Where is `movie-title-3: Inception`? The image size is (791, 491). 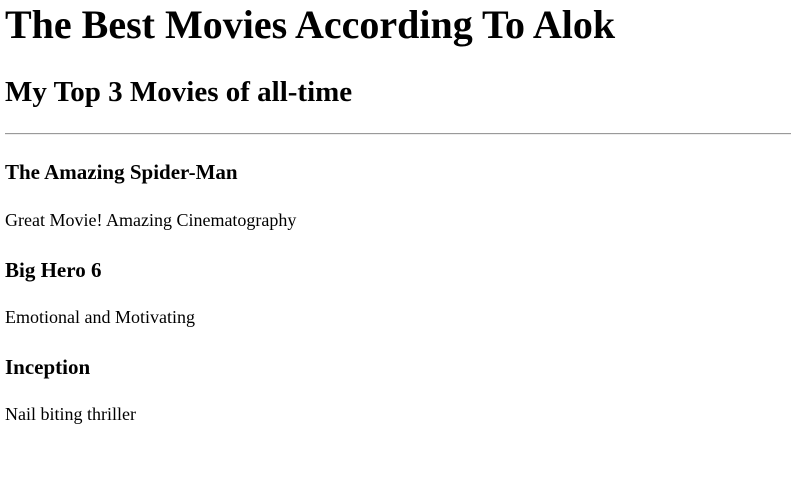 movie-title-3: Inception is located at coordinates (48, 367).